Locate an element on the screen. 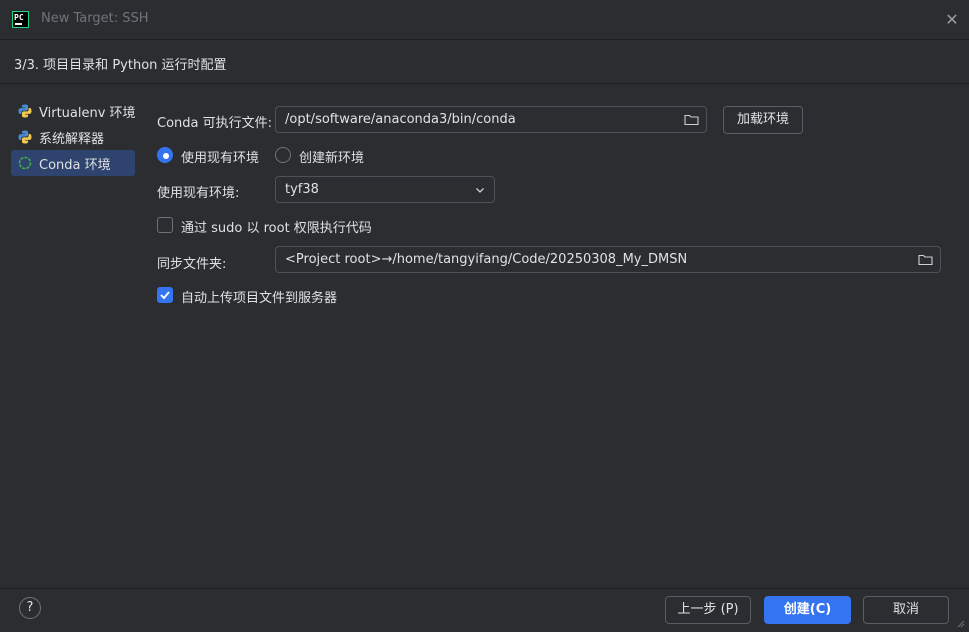 The height and width of the screenshot is (632, 969). radio-use-existing-label: 使用现有环境 is located at coordinates (220, 158).